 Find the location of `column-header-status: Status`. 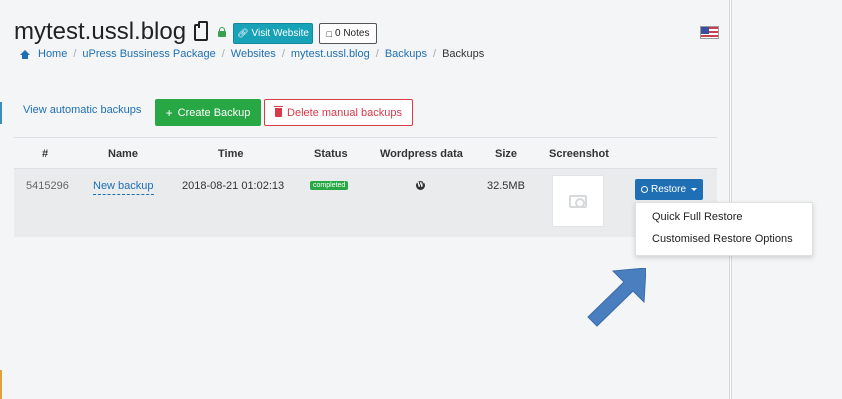

column-header-status: Status is located at coordinates (331, 154).